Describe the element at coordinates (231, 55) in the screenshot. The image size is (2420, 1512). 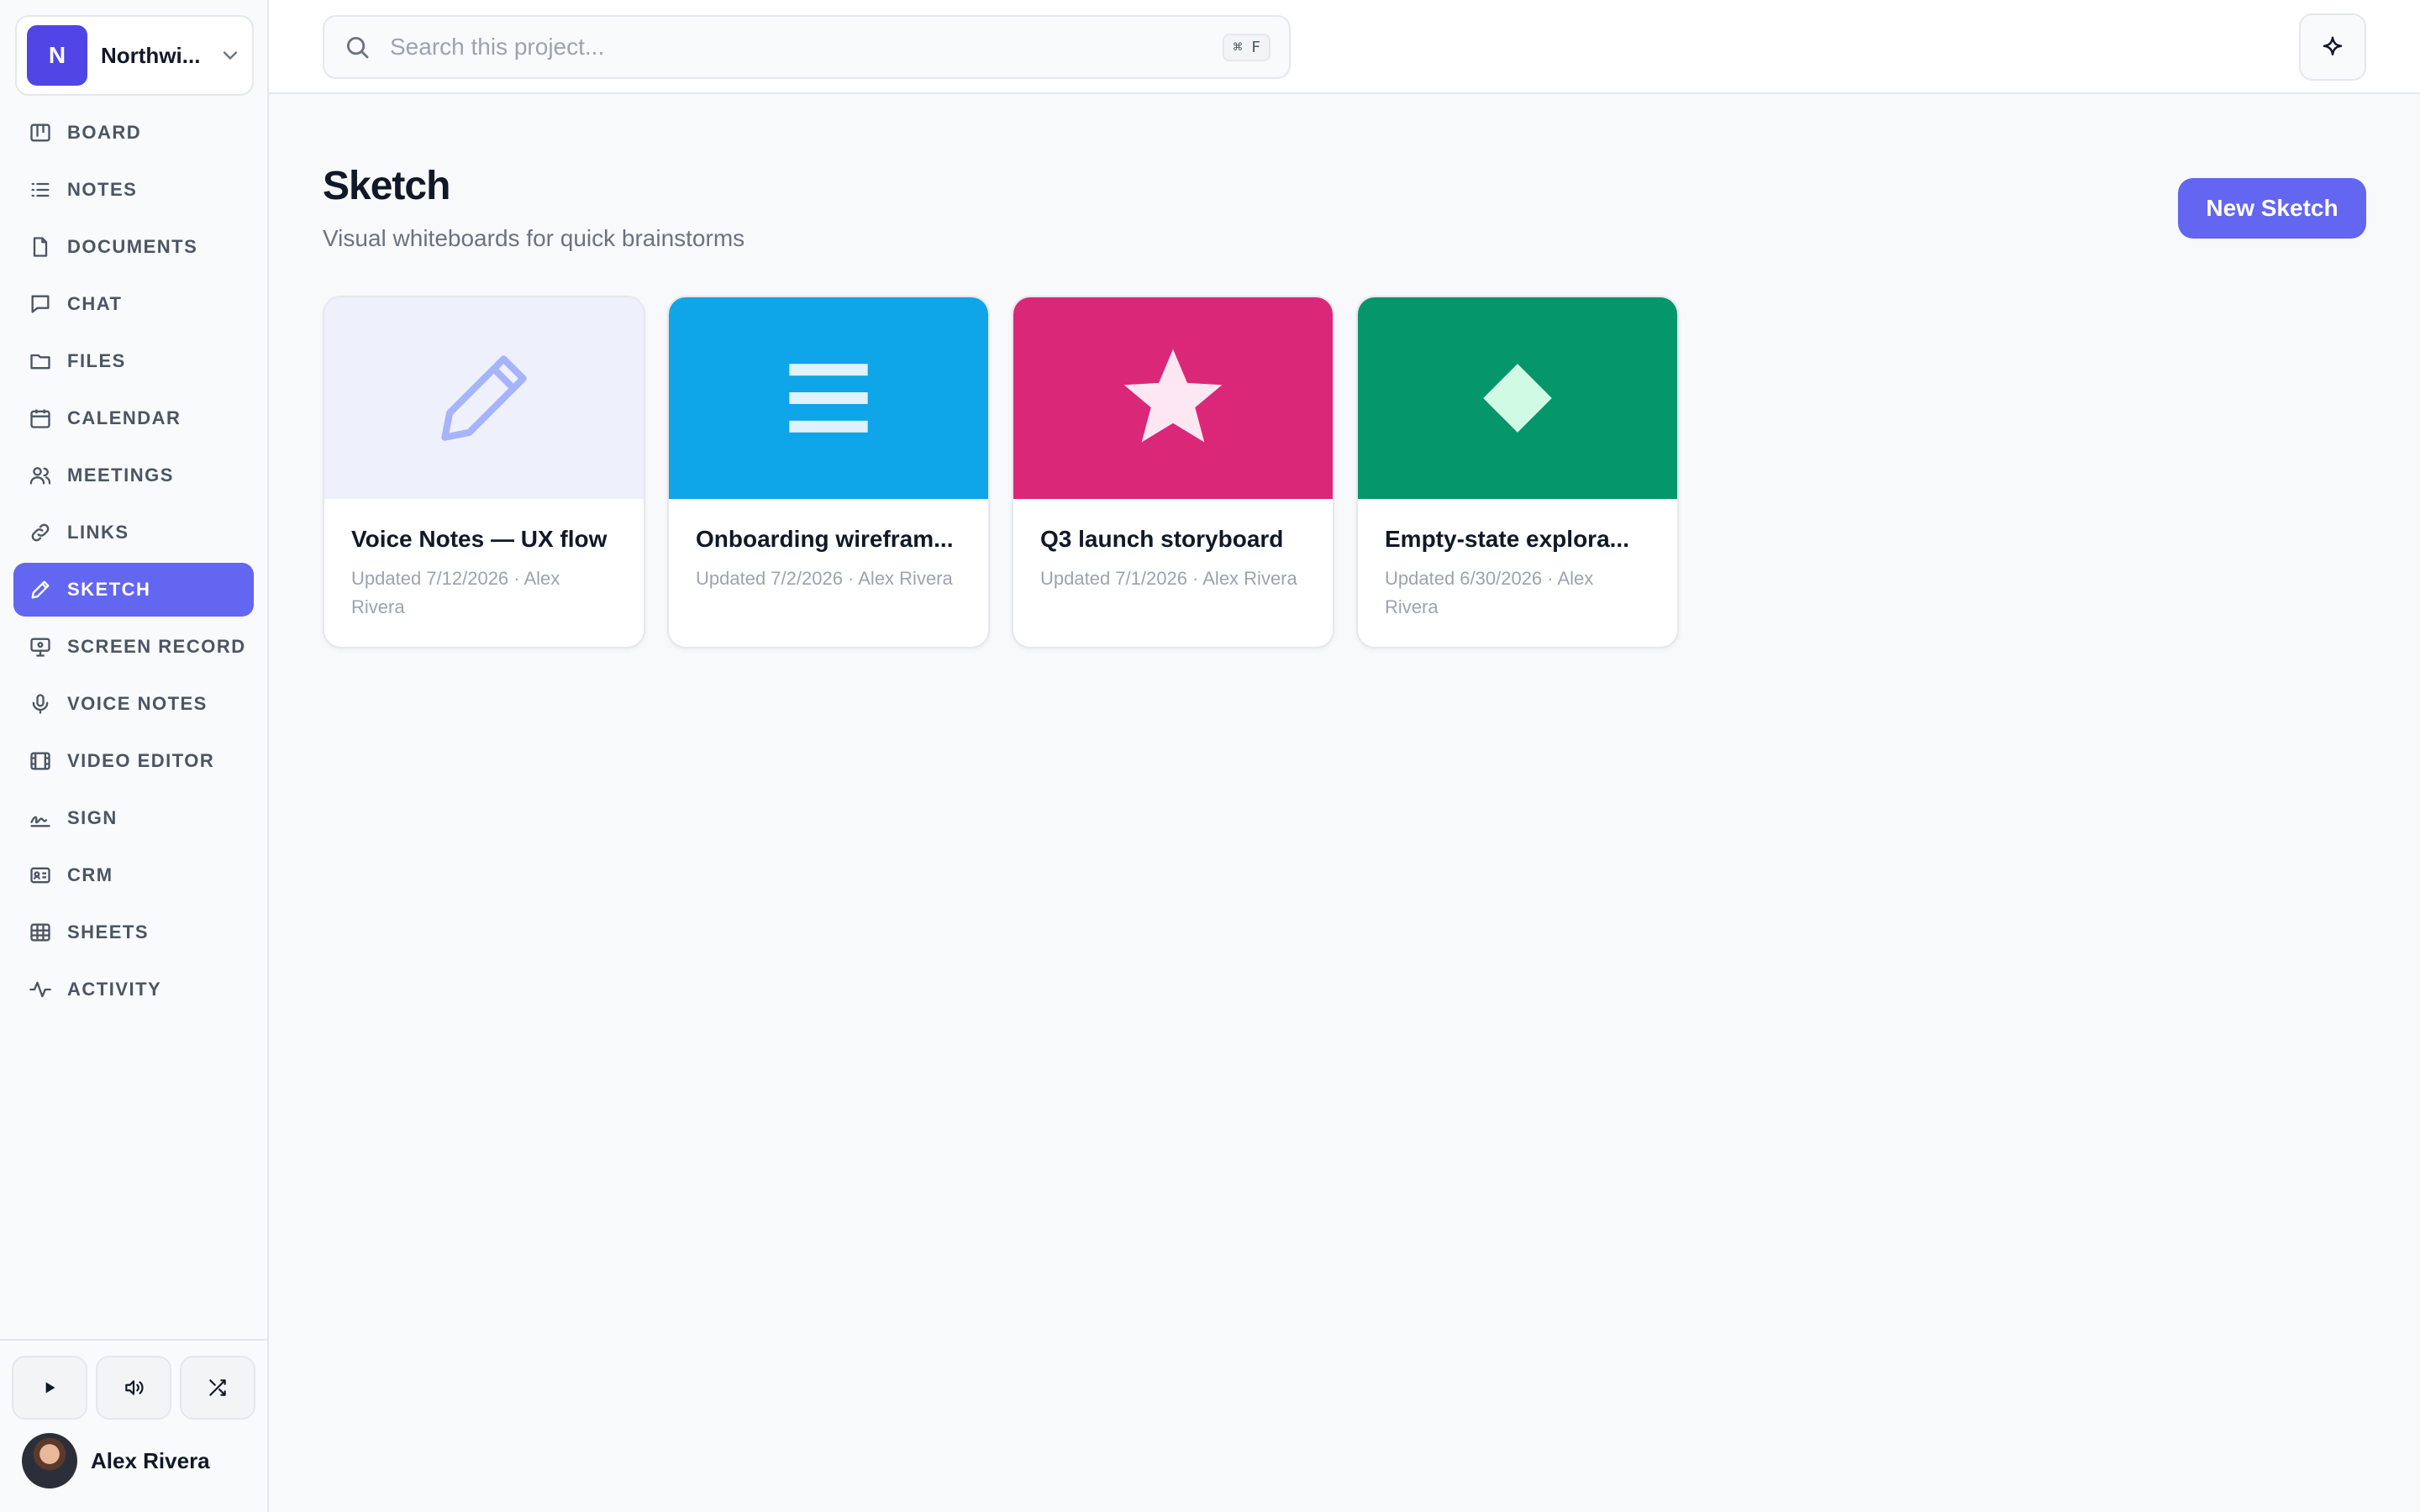
I see `chevron-down-icon` at that location.